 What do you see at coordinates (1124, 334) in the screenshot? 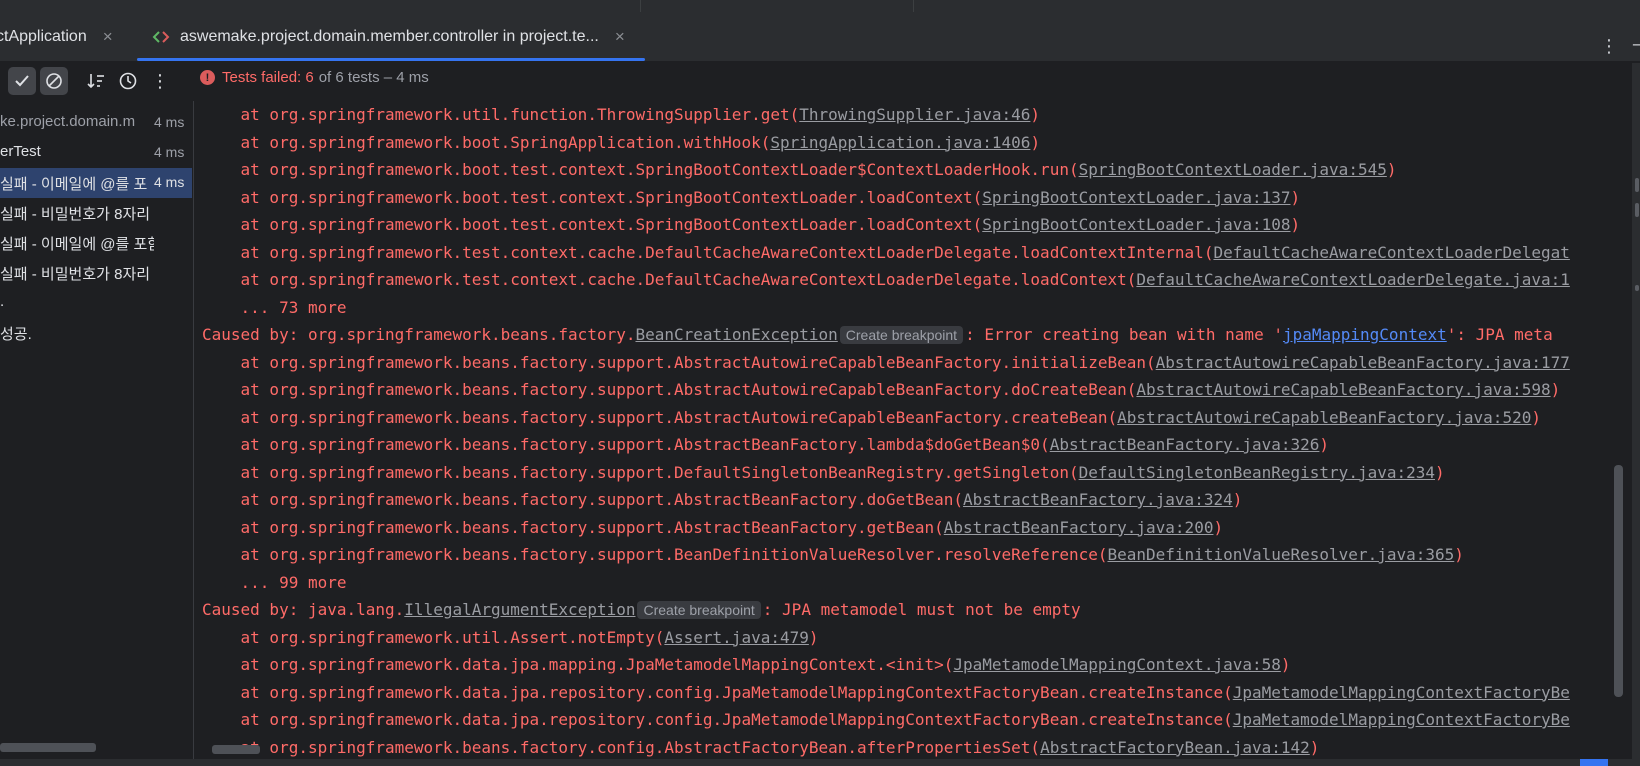
I see `trace-text: : Error creating bean with name '` at bounding box center [1124, 334].